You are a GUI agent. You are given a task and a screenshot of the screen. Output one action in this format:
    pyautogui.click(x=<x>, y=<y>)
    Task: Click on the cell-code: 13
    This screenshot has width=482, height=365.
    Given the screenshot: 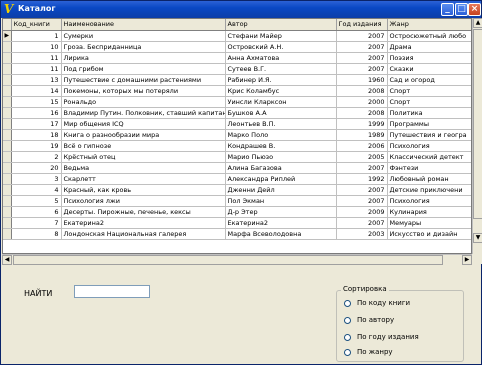 What is the action you would take?
    pyautogui.click(x=36, y=80)
    